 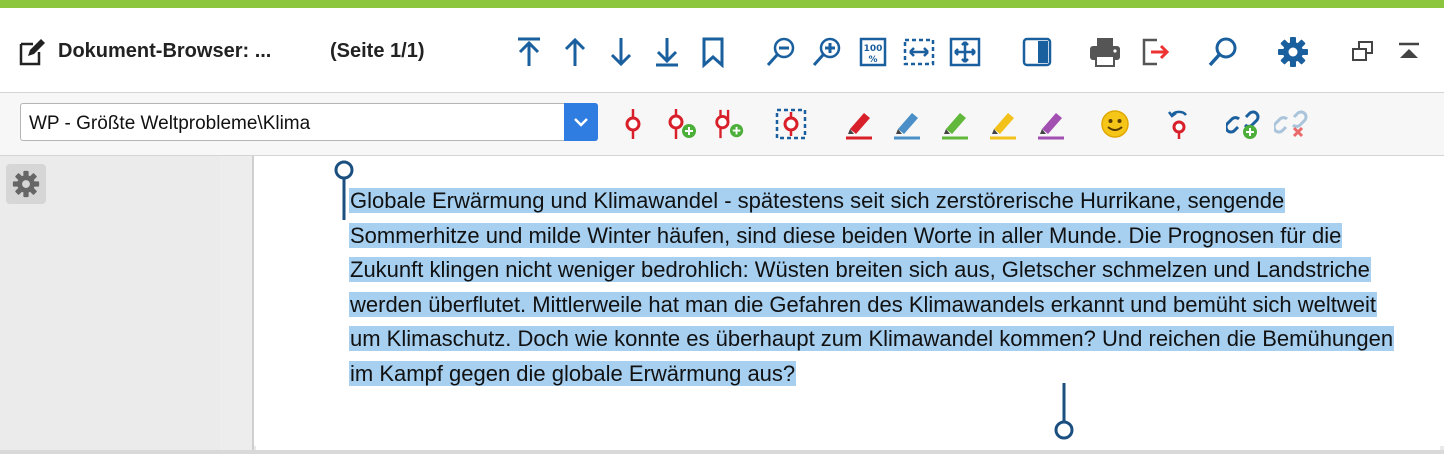 I want to click on zoom-100-icon: 100%, so click(x=873, y=52).